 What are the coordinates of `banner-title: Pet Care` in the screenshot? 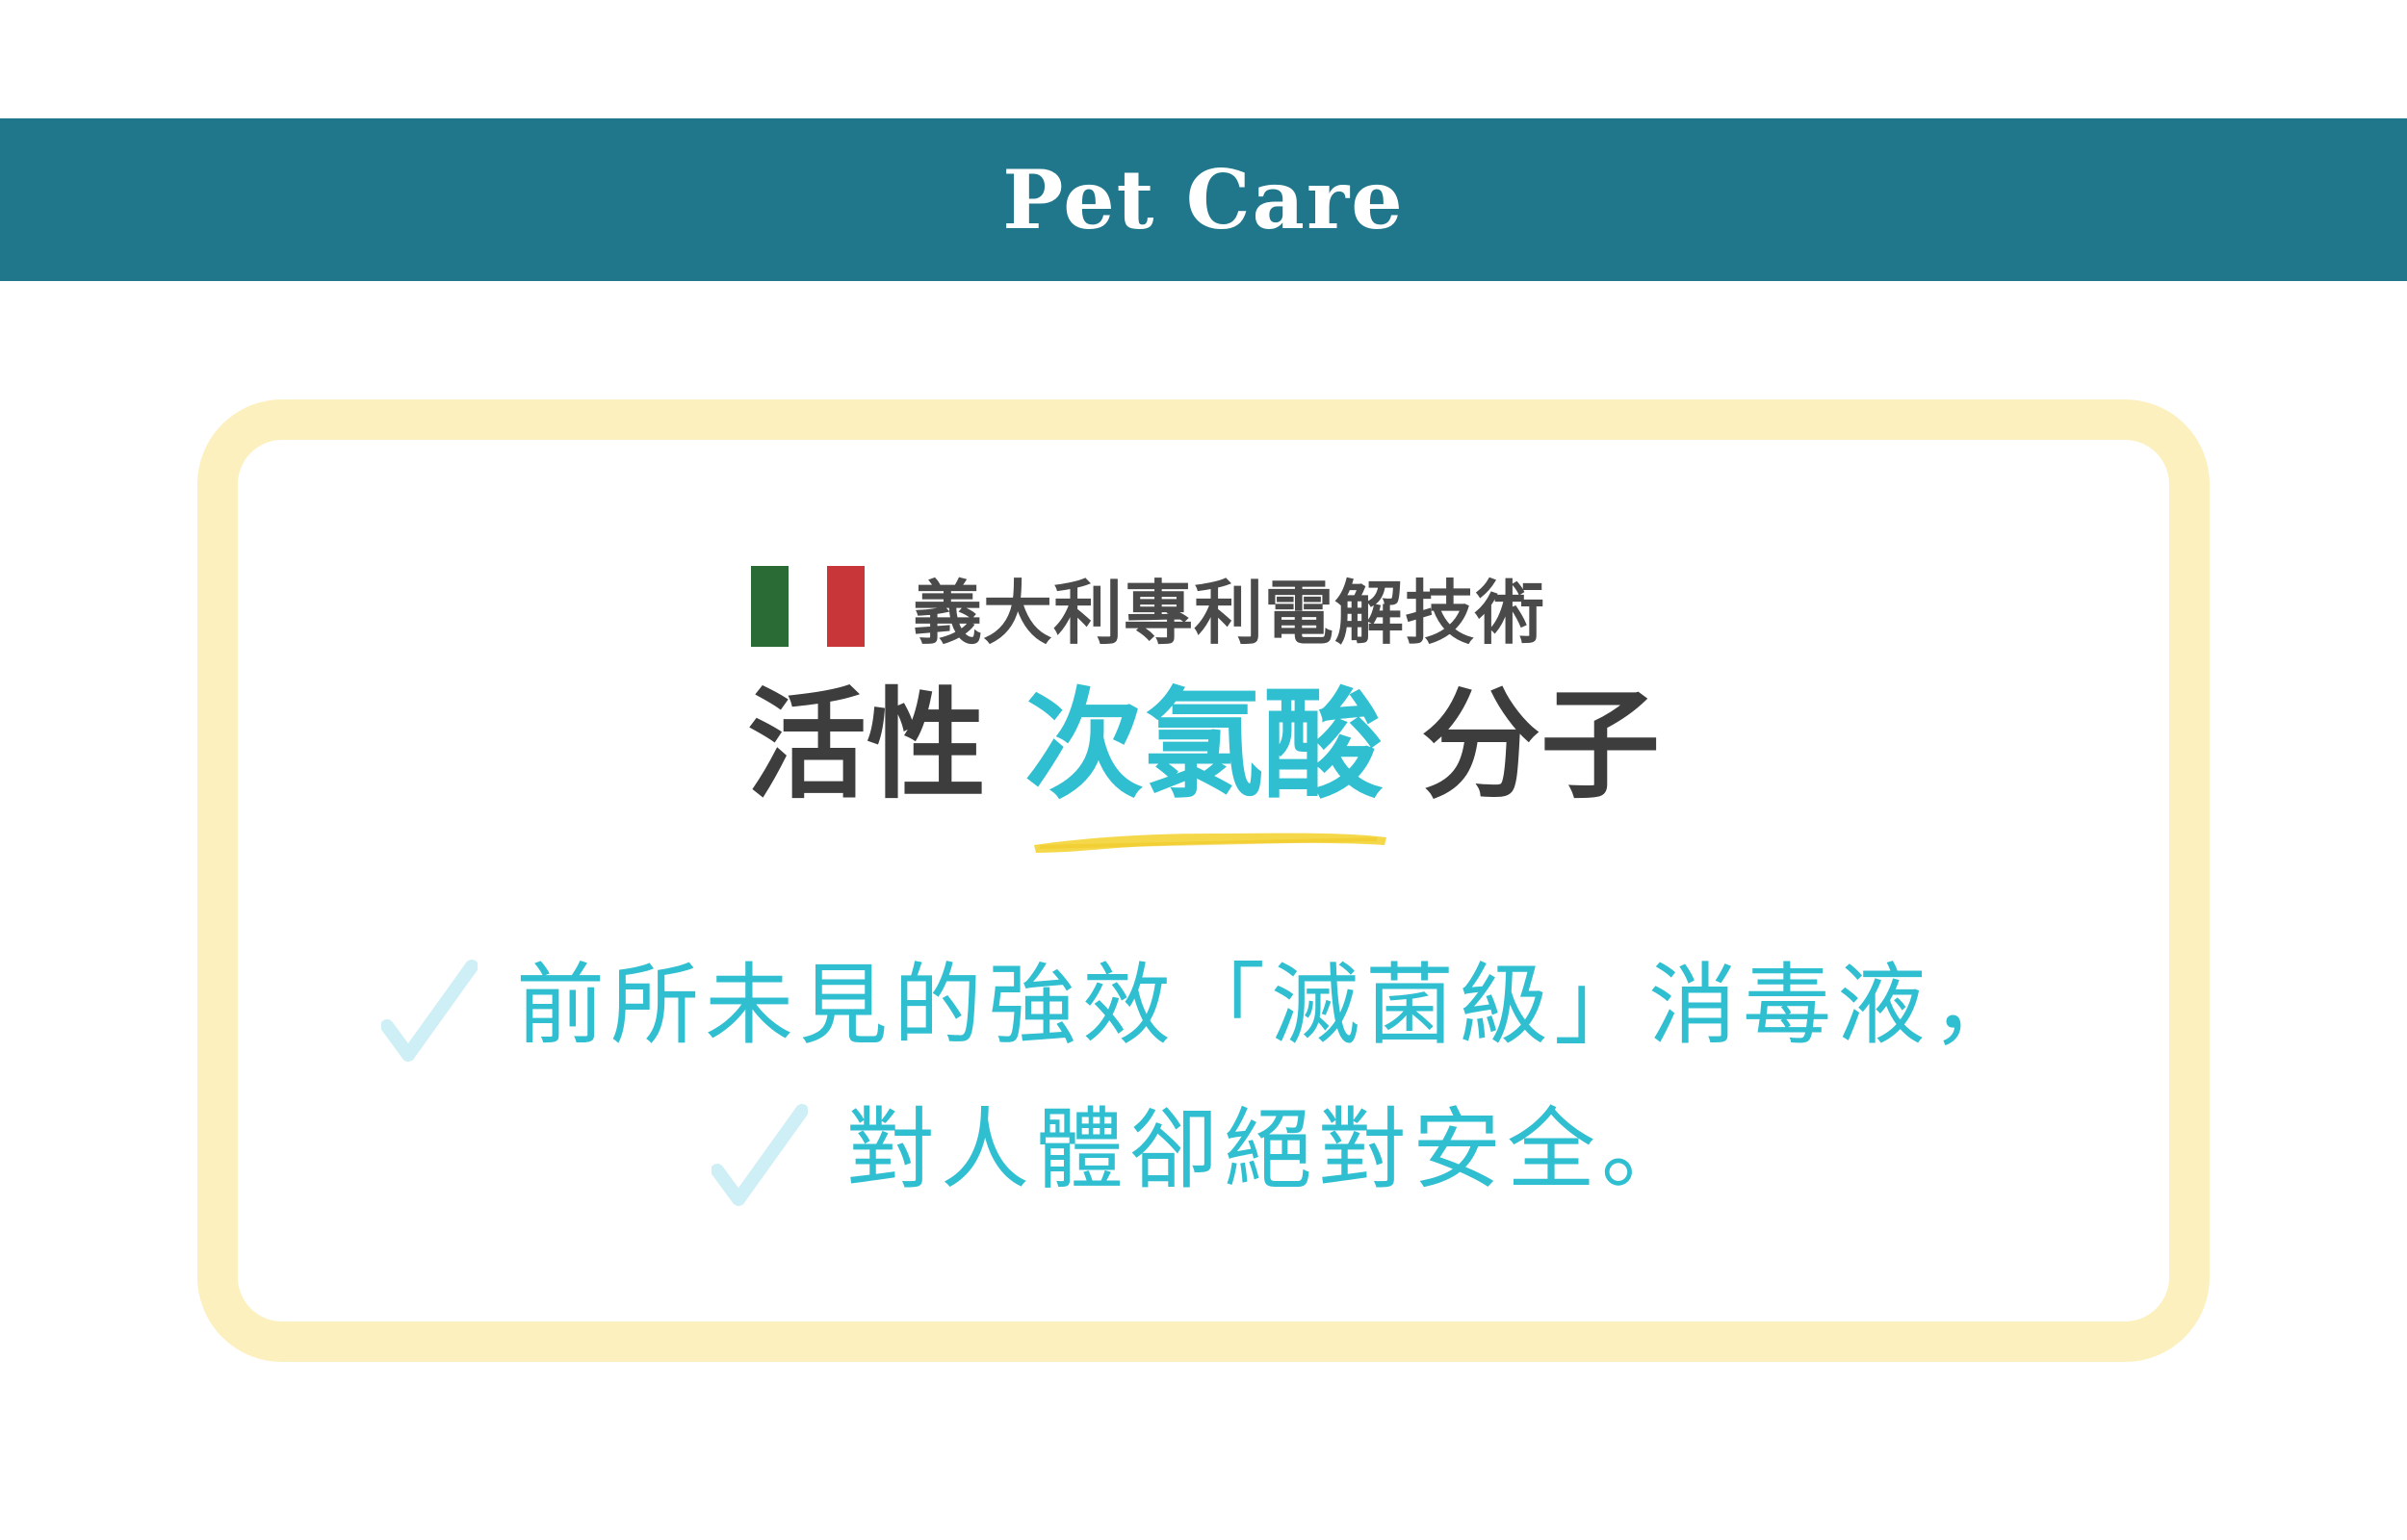 It's located at (1203, 199).